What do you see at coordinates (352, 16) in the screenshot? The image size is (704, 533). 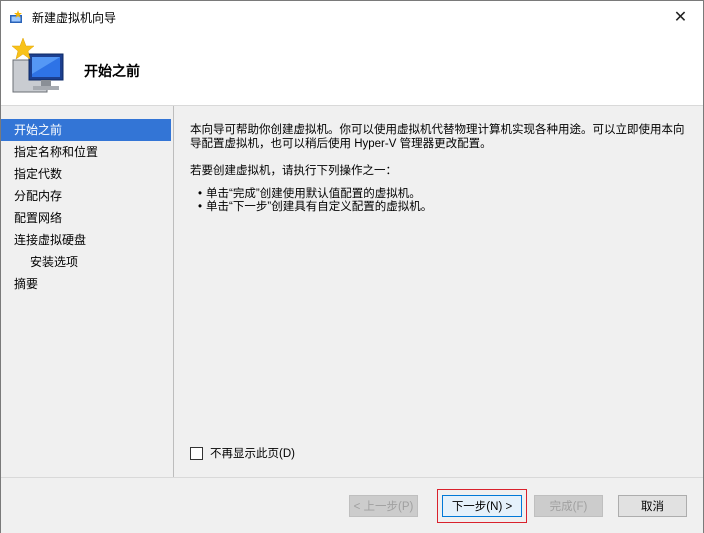 I see `title-bar: 新建虚拟机向导 ✕` at bounding box center [352, 16].